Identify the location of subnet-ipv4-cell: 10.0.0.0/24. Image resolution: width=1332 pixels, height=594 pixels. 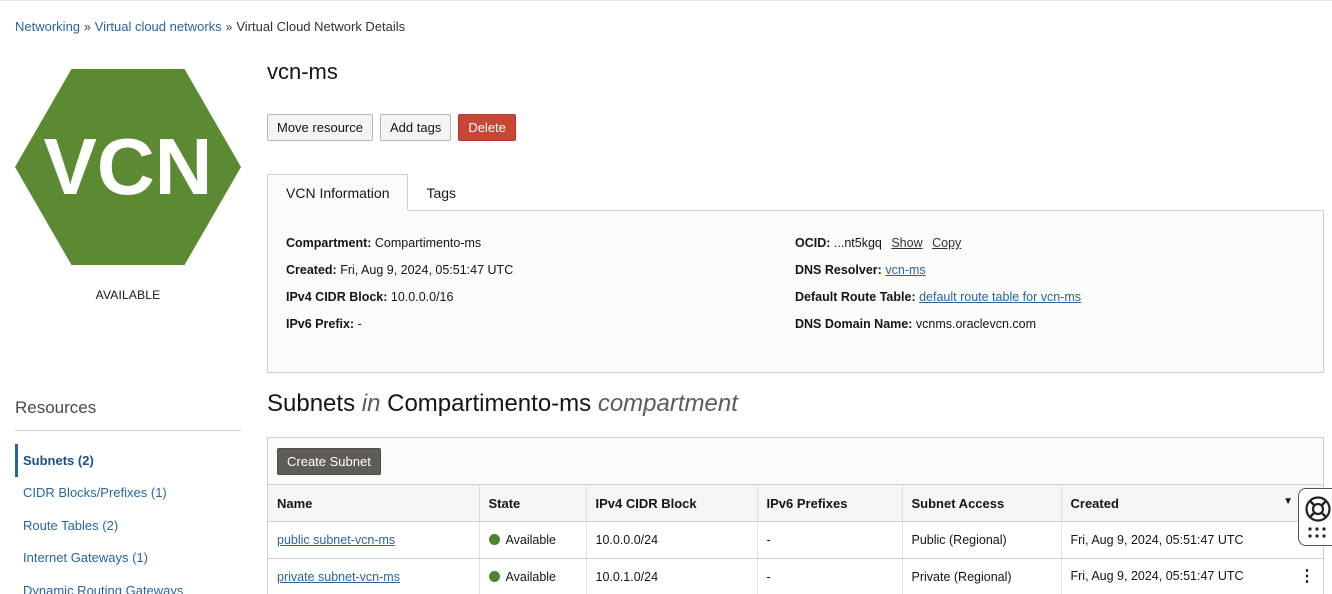
(672, 540).